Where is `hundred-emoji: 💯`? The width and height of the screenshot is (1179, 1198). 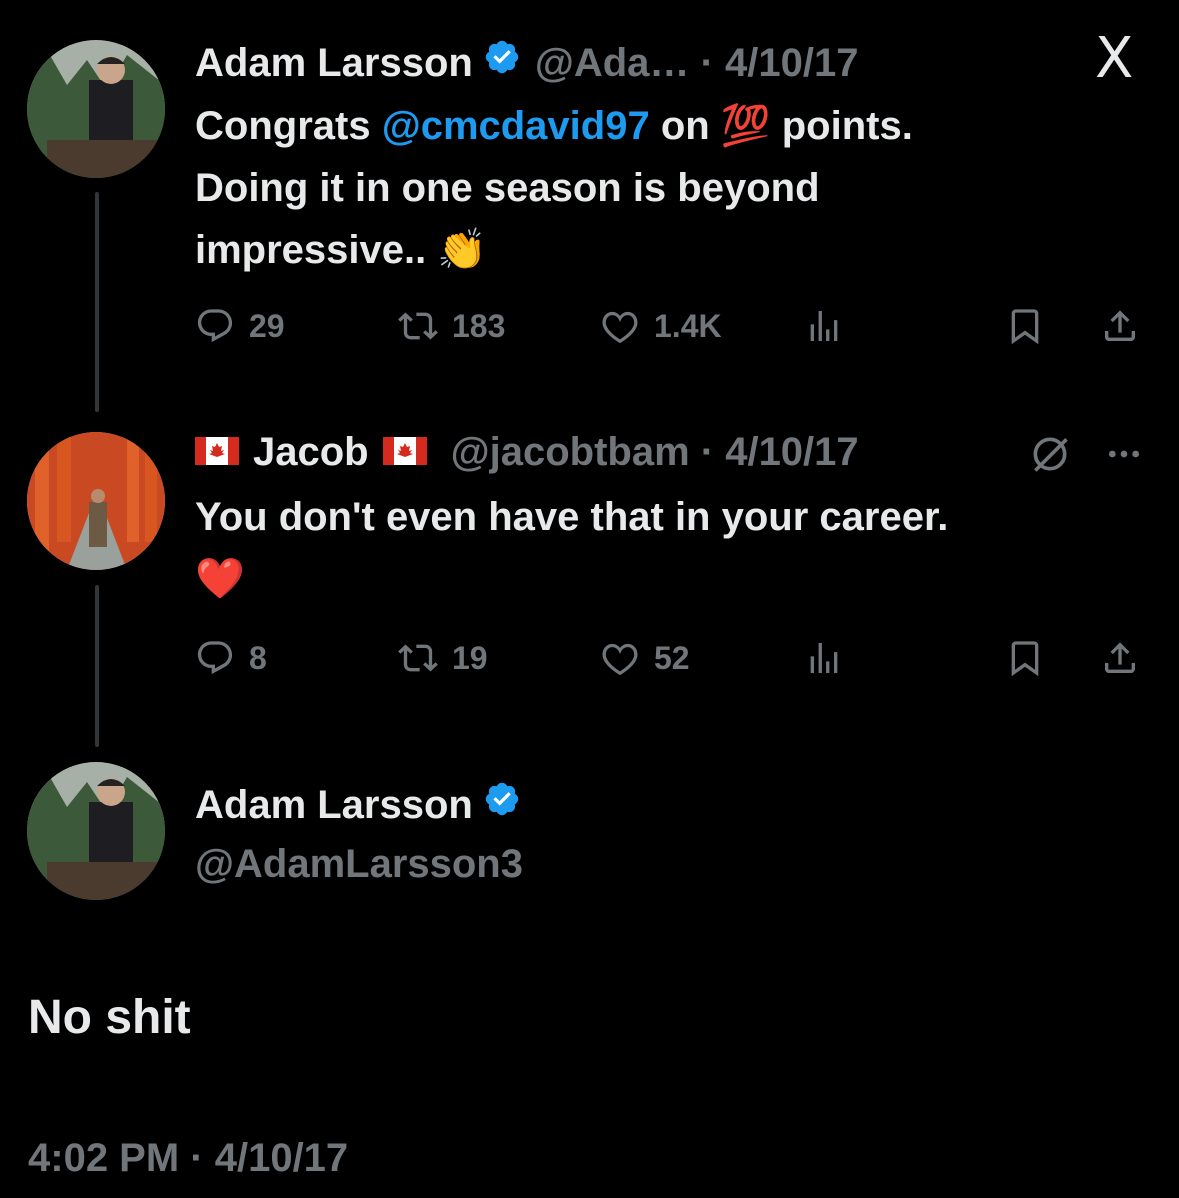 hundred-emoji: 💯 is located at coordinates (745, 126).